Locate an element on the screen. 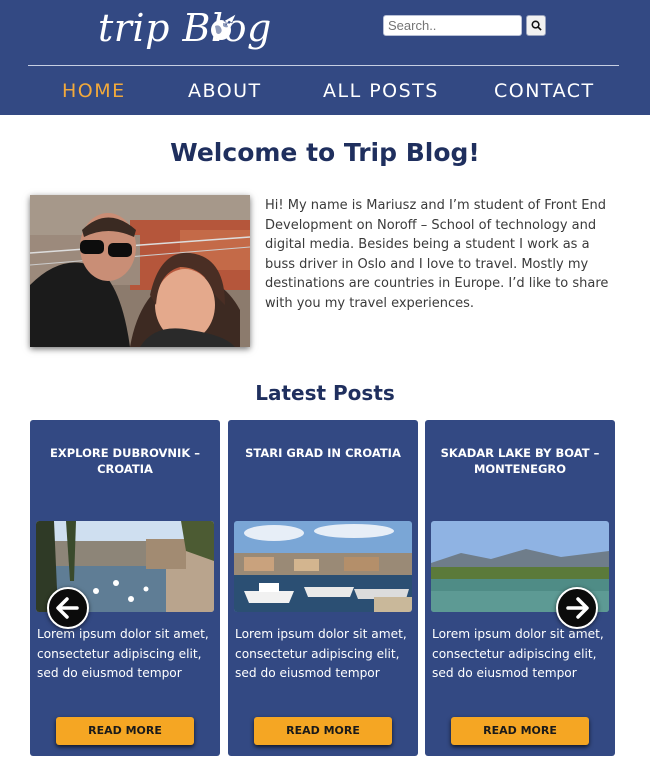 This screenshot has height=762, width=650. globe-plane-icon is located at coordinates (224, 26).